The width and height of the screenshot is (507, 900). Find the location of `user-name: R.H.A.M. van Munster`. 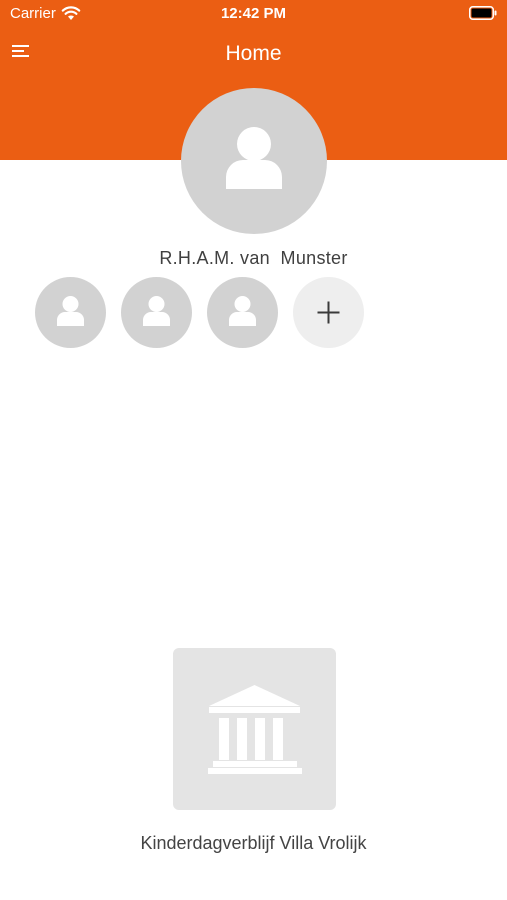

user-name: R.H.A.M. van Munster is located at coordinates (253, 258).